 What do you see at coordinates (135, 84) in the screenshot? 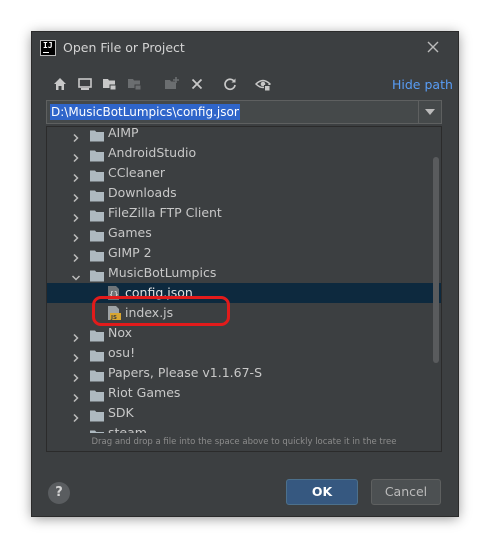
I see `module-folder-icon` at bounding box center [135, 84].